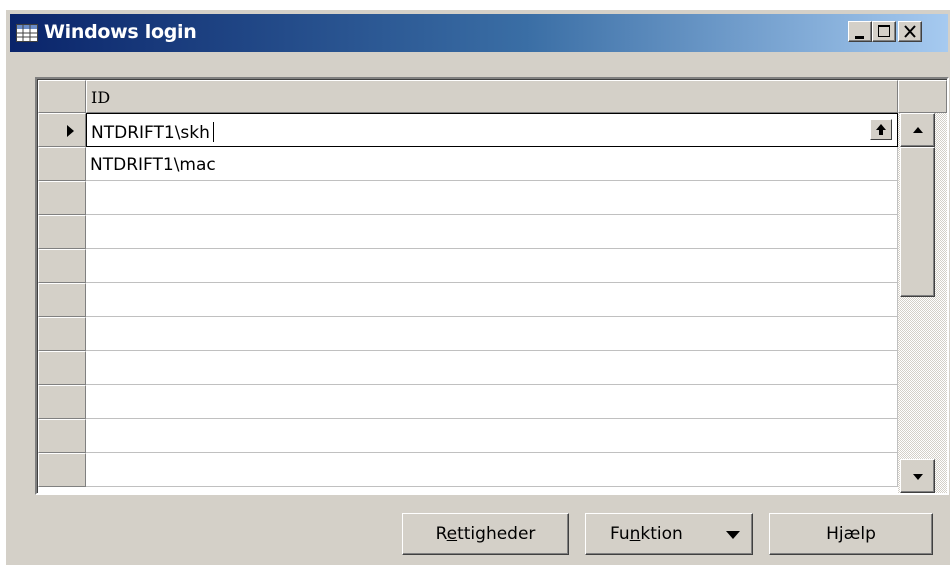 This screenshot has width=950, height=565. I want to click on header-filler, so click(922, 96).